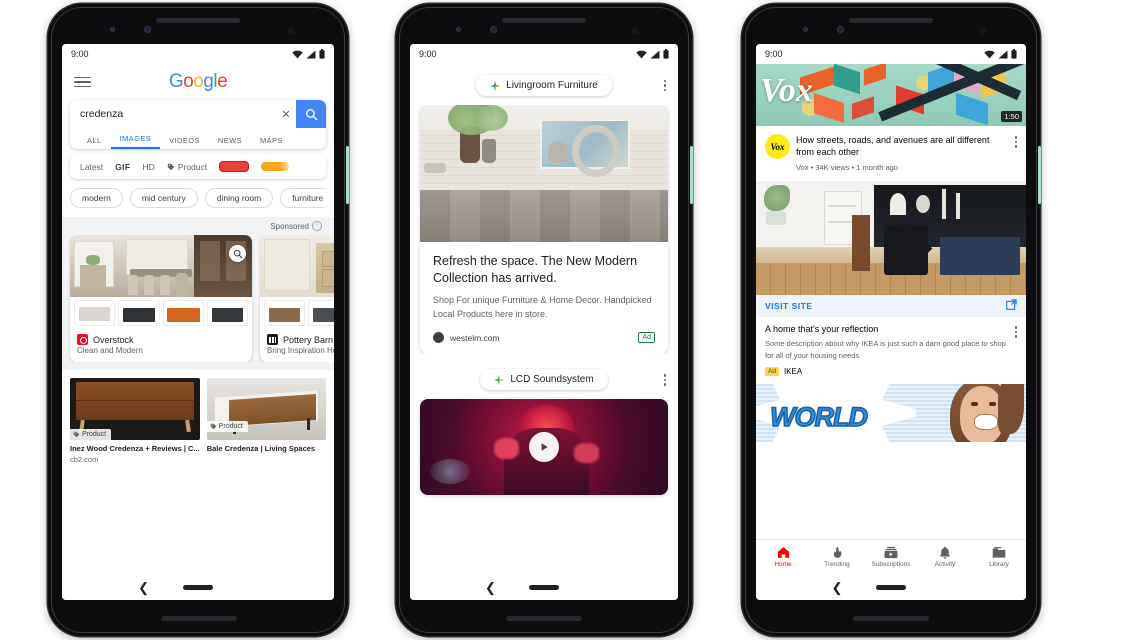  I want to click on hamburger-menu-icon, so click(82, 82).